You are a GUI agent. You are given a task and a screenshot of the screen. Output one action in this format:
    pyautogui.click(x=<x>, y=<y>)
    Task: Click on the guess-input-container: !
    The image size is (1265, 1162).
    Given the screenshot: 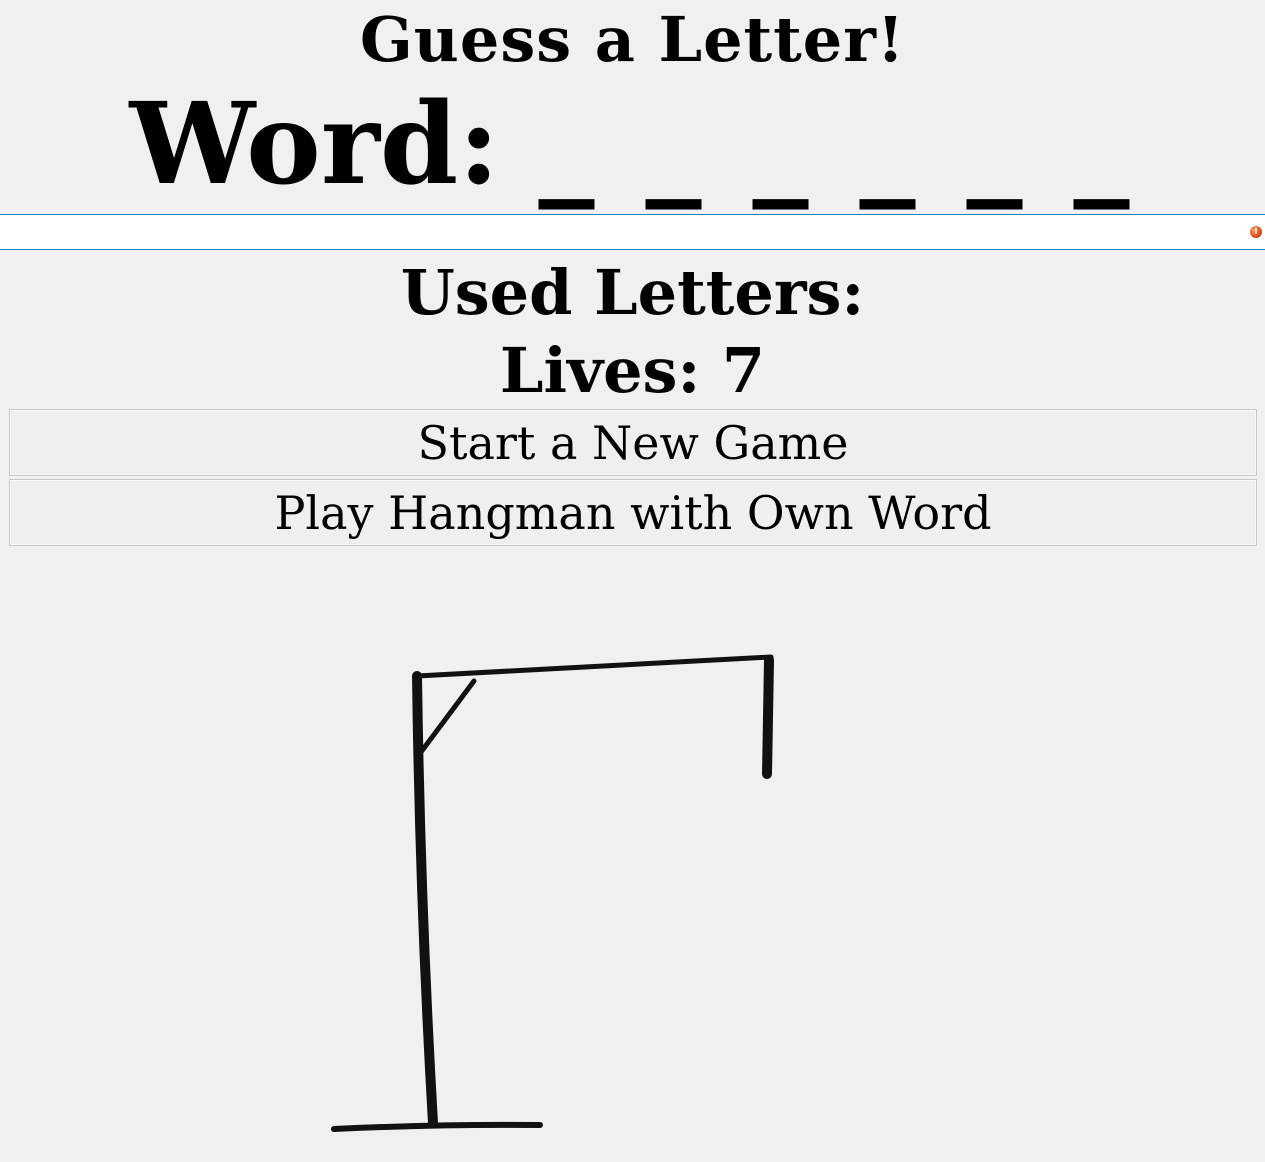 What is the action you would take?
    pyautogui.click(x=632, y=232)
    